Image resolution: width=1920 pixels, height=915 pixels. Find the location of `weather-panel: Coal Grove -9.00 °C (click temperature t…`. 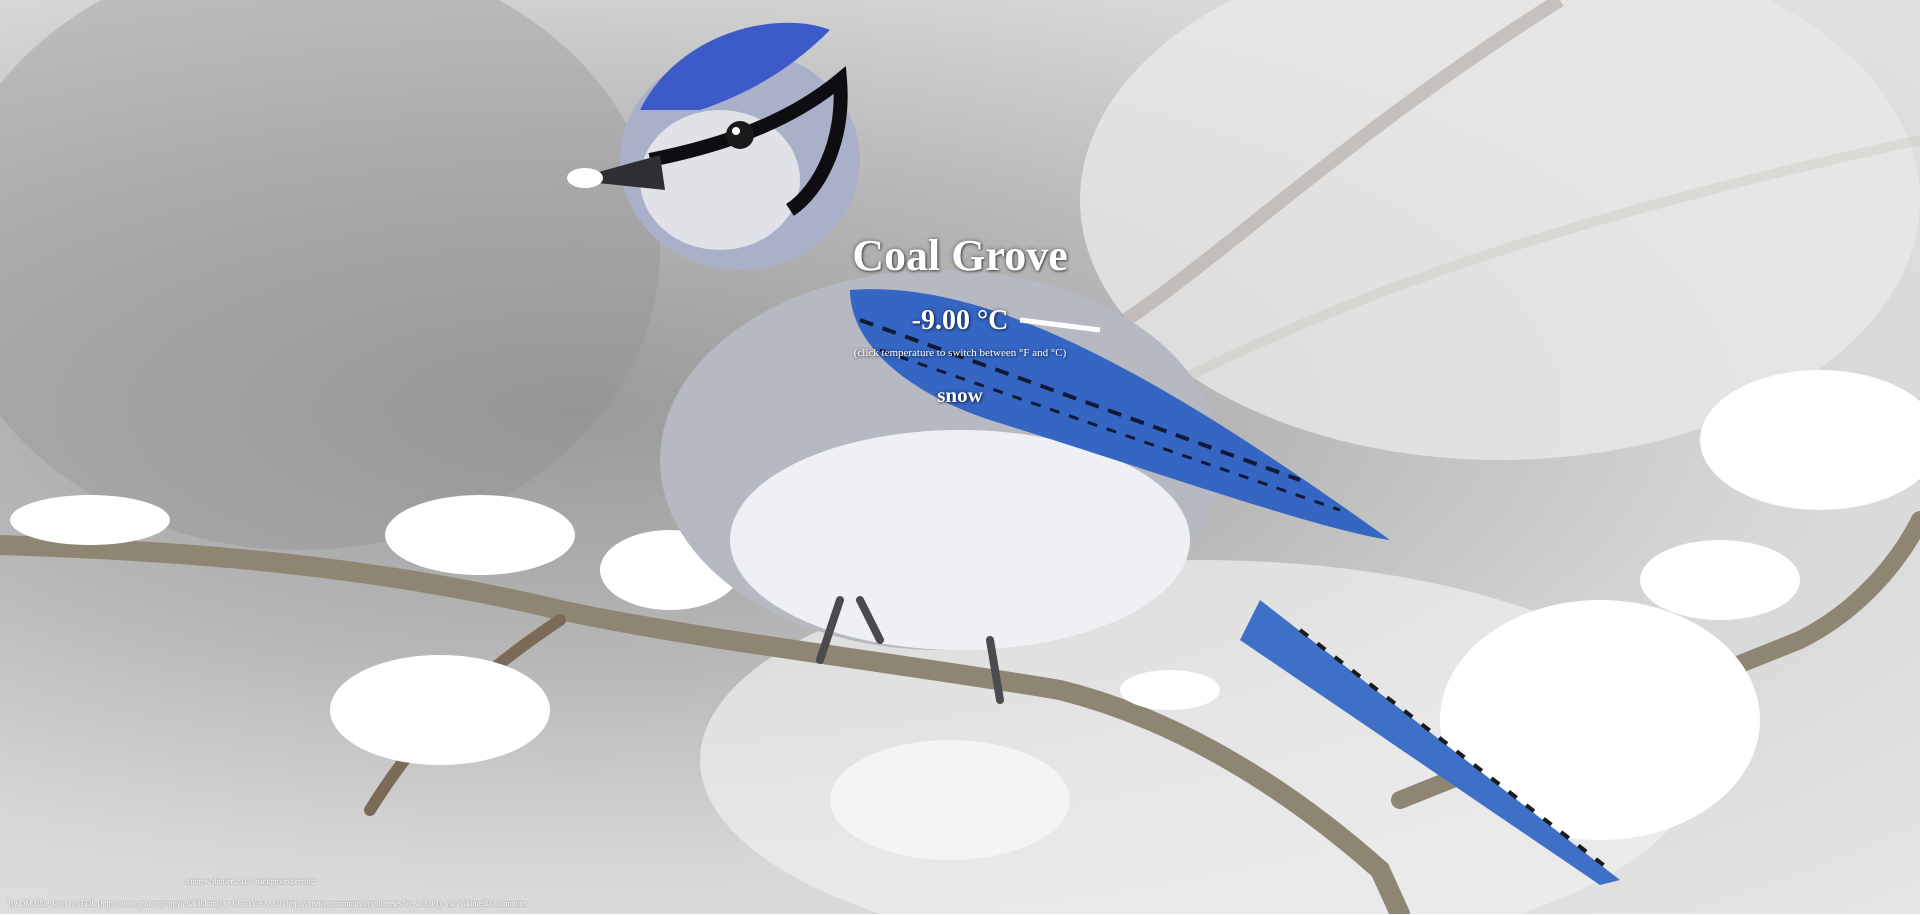

weather-panel: Coal Grove -9.00 °C (click temperature t… is located at coordinates (960, 319).